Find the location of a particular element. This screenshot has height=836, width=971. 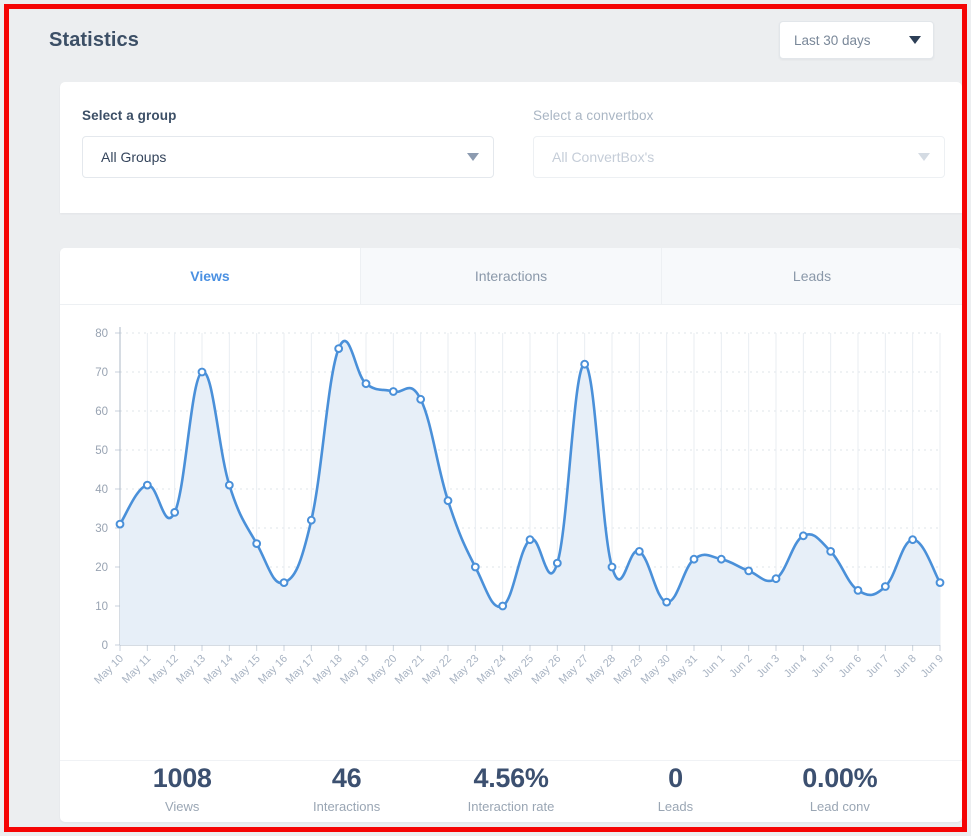

svg-text: May 10 is located at coordinates (109, 670).